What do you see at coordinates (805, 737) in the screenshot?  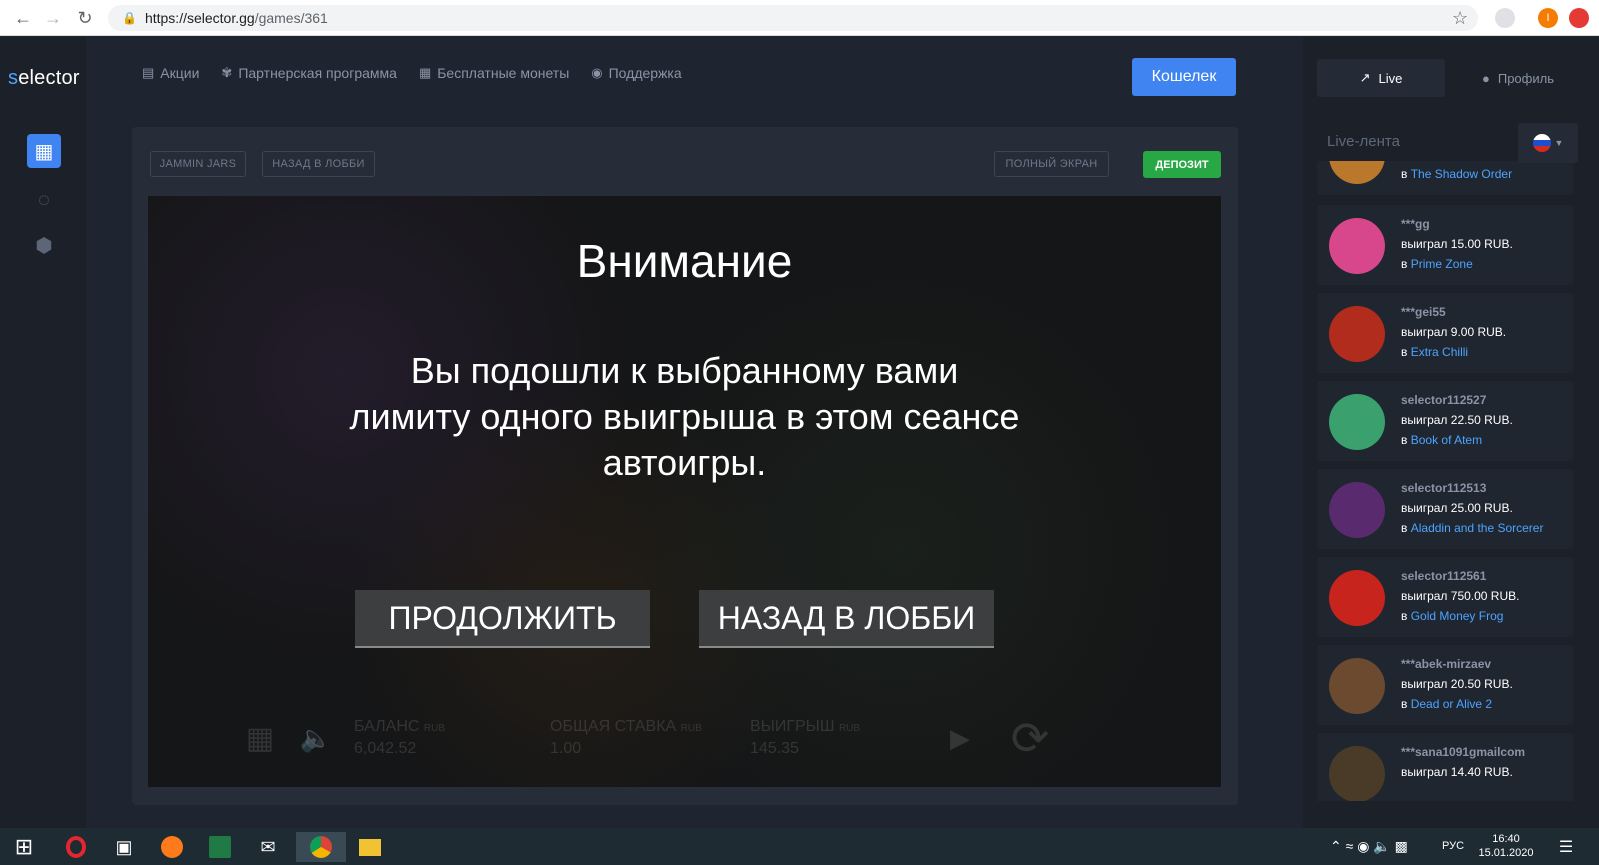 I see `hud-win: ВЫИГРЫШ RUB 145.35` at bounding box center [805, 737].